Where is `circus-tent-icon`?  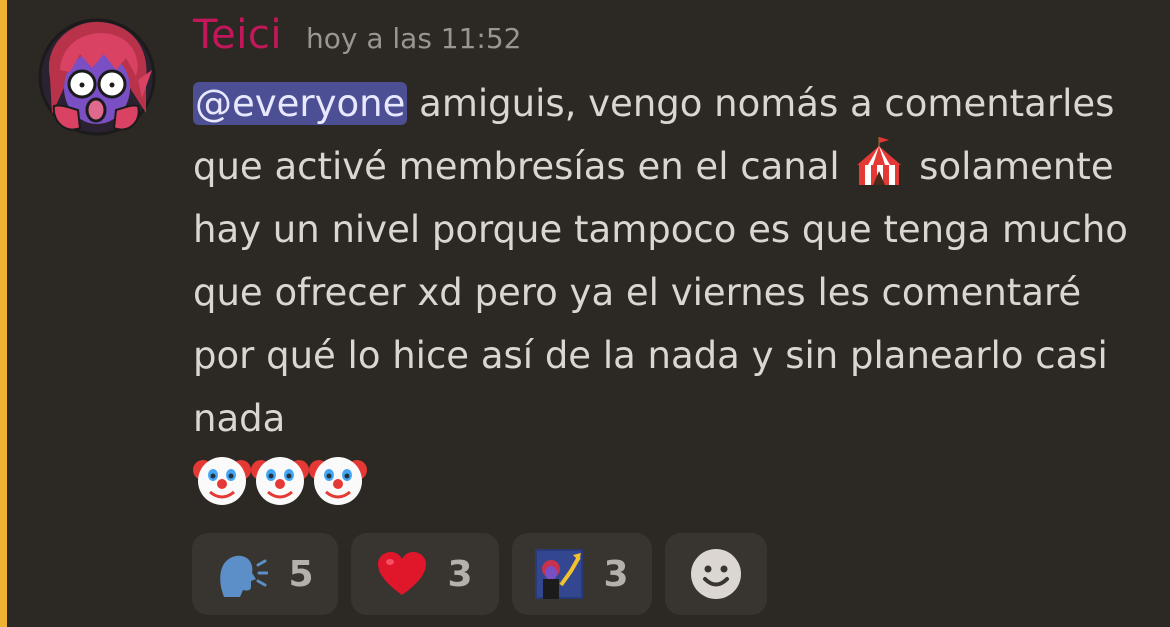 circus-tent-icon is located at coordinates (879, 161).